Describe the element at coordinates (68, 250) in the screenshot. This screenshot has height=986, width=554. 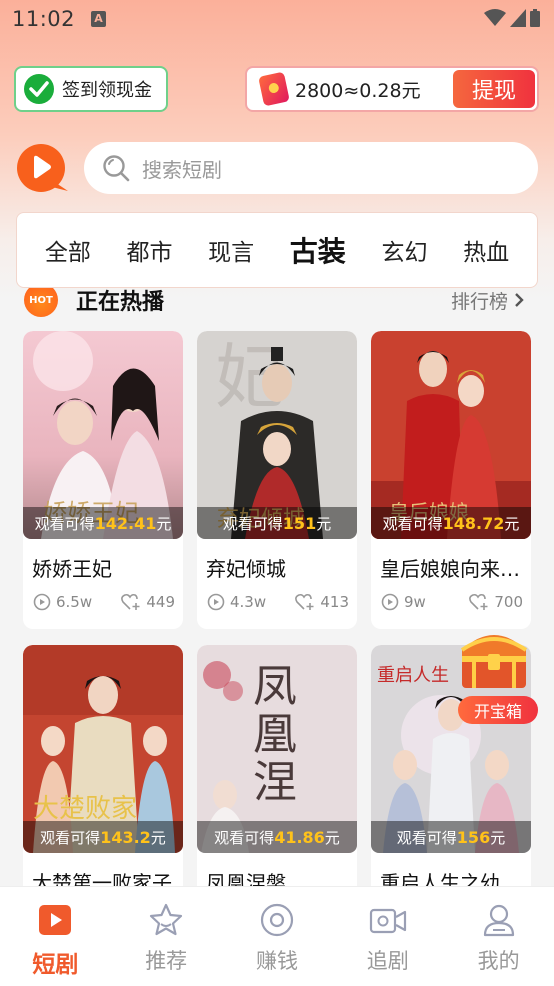
I see `tab-all: 全部` at that location.